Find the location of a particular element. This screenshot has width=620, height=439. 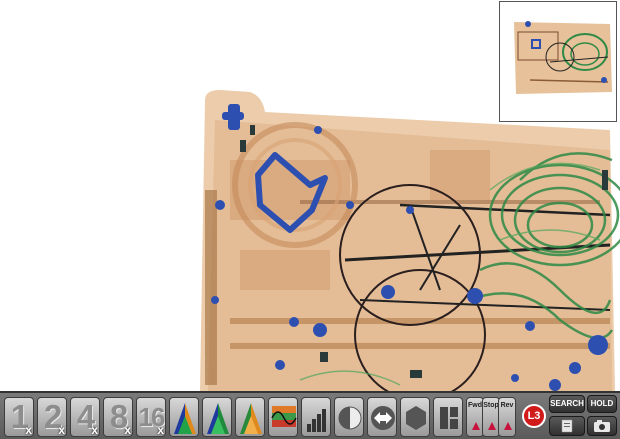

double-arrow-icon is located at coordinates (383, 418).